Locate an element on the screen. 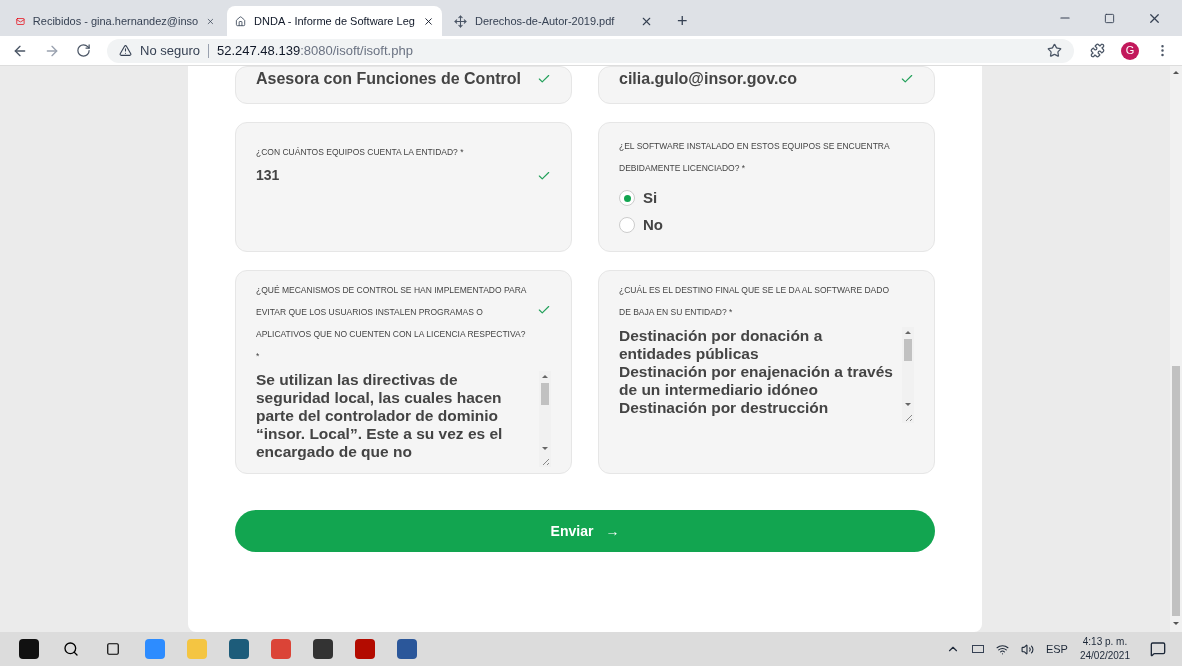  tab-title: DNDA - Informe de Software Leg is located at coordinates (334, 21).